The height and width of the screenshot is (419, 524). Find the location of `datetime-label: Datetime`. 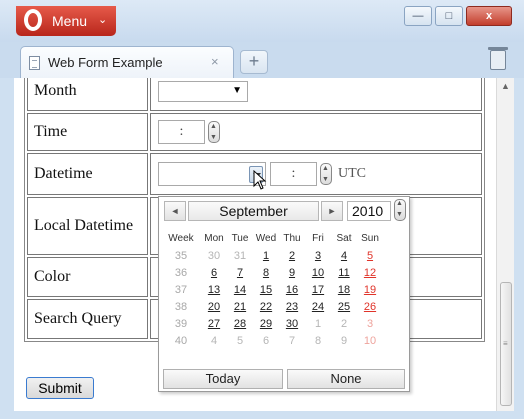

datetime-label: Datetime is located at coordinates (87, 174).